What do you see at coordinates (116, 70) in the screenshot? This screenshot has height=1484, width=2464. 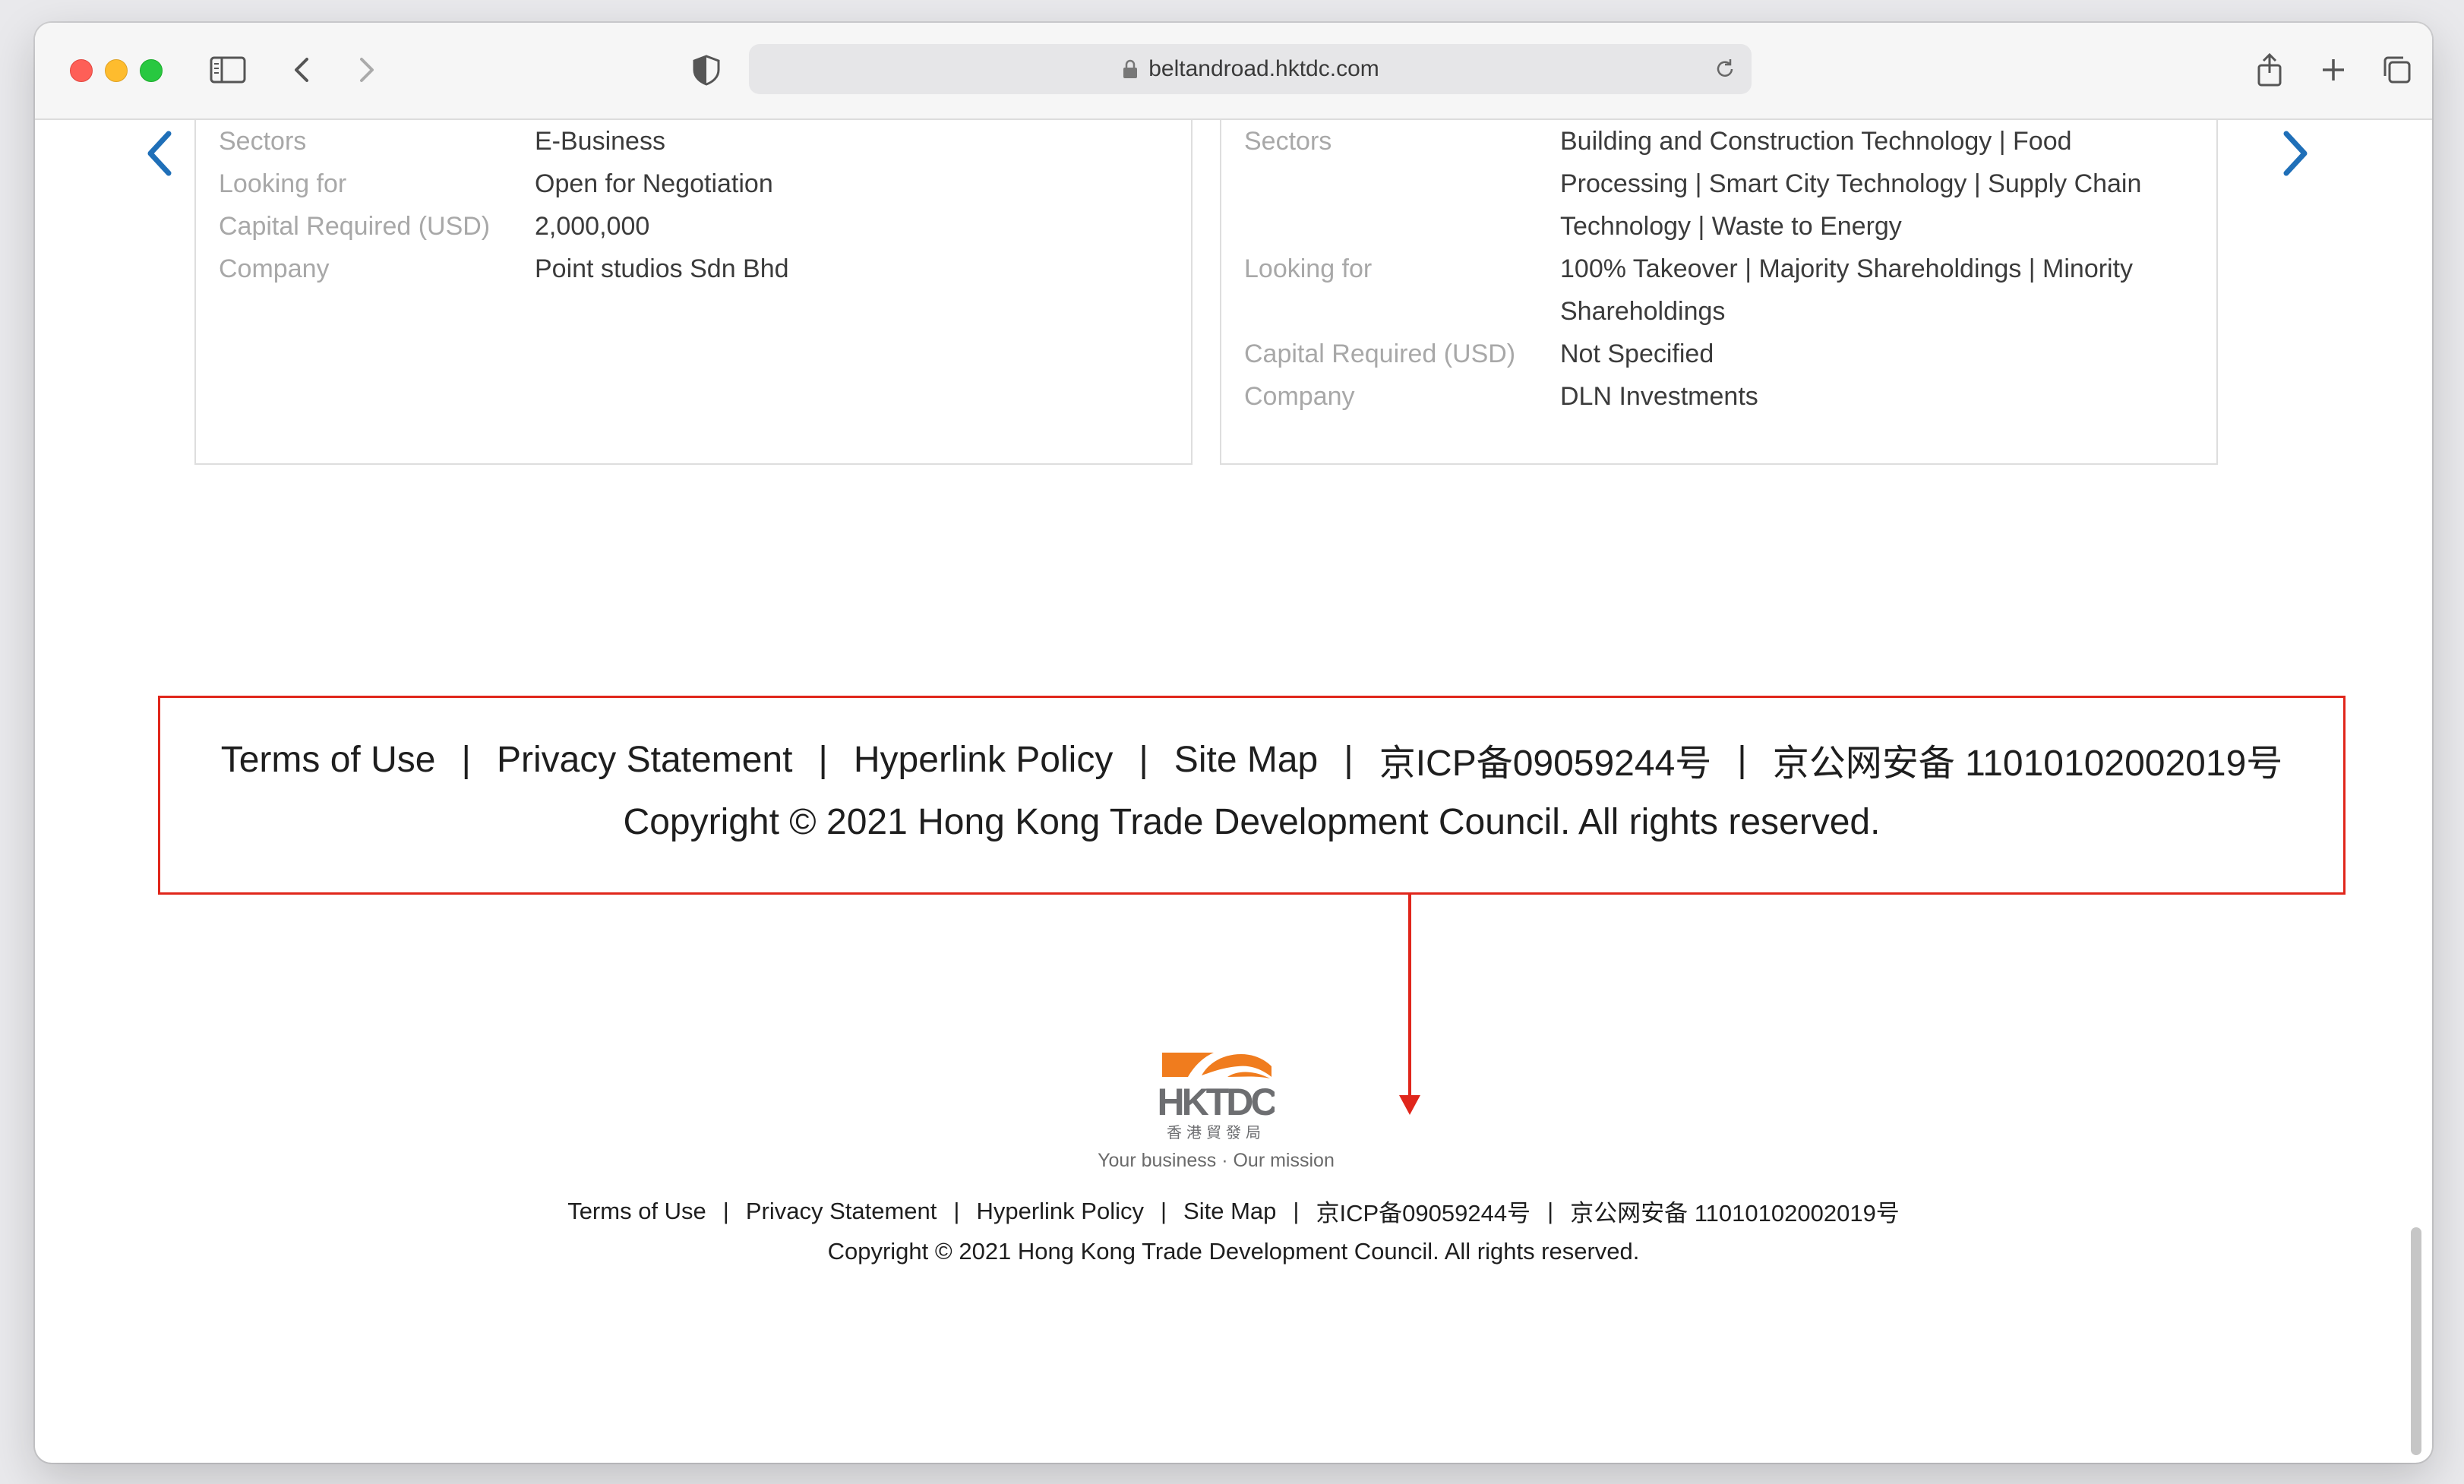 I see `minimize-window-button` at bounding box center [116, 70].